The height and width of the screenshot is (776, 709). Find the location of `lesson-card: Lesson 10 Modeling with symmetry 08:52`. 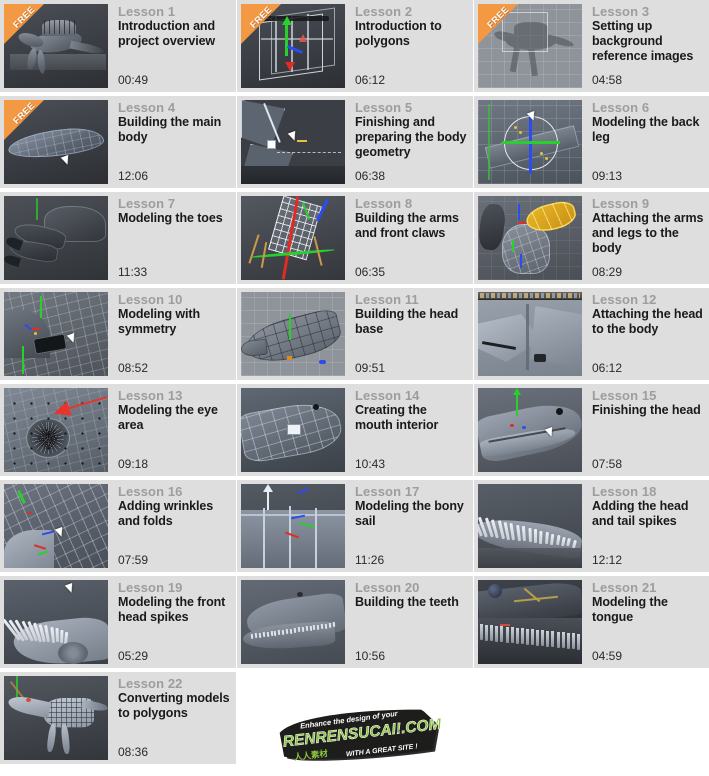

lesson-card: Lesson 10 Modeling with symmetry 08:52 is located at coordinates (118, 334).